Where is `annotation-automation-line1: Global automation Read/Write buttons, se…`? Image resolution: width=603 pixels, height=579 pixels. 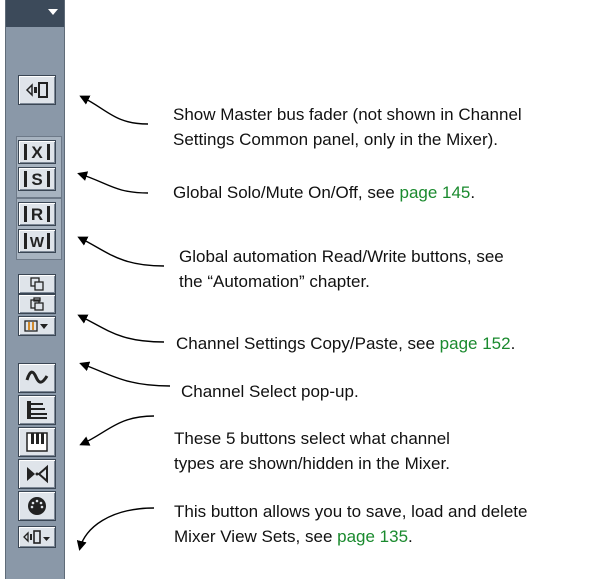
annotation-automation-line1: Global automation Read/Write buttons, se… is located at coordinates (341, 256).